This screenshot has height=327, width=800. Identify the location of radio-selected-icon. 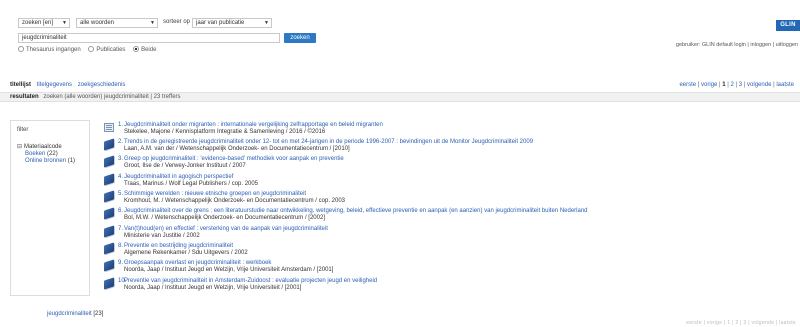
(136, 49).